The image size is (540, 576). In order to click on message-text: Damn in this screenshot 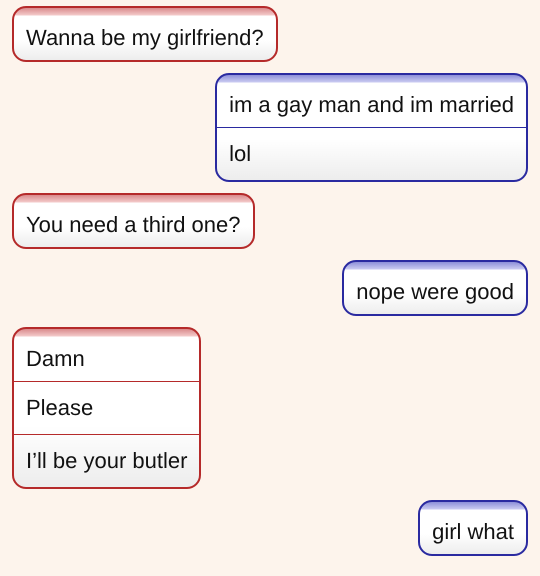, I will do `click(55, 359)`.